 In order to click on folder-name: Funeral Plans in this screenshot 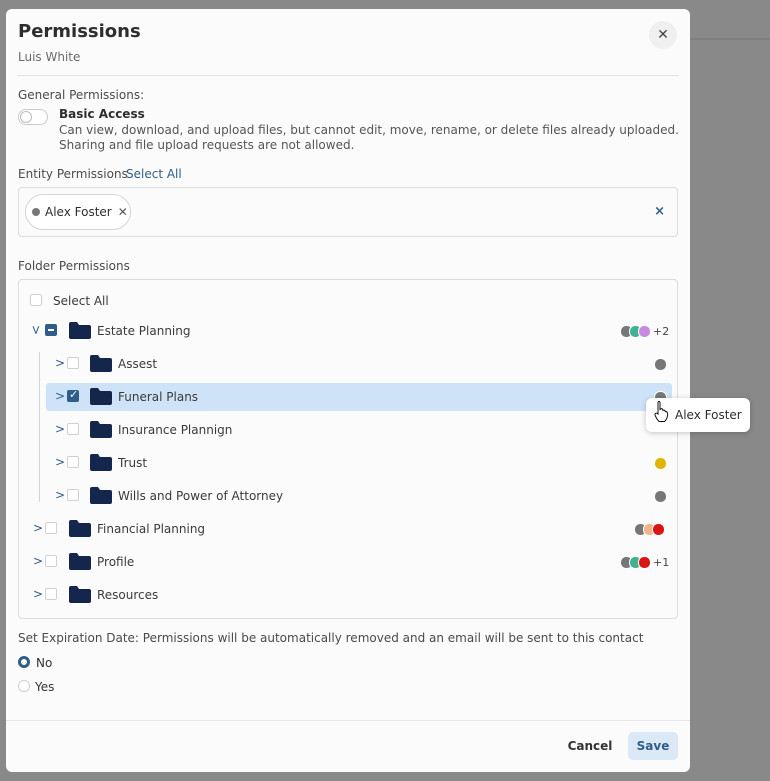, I will do `click(158, 397)`.